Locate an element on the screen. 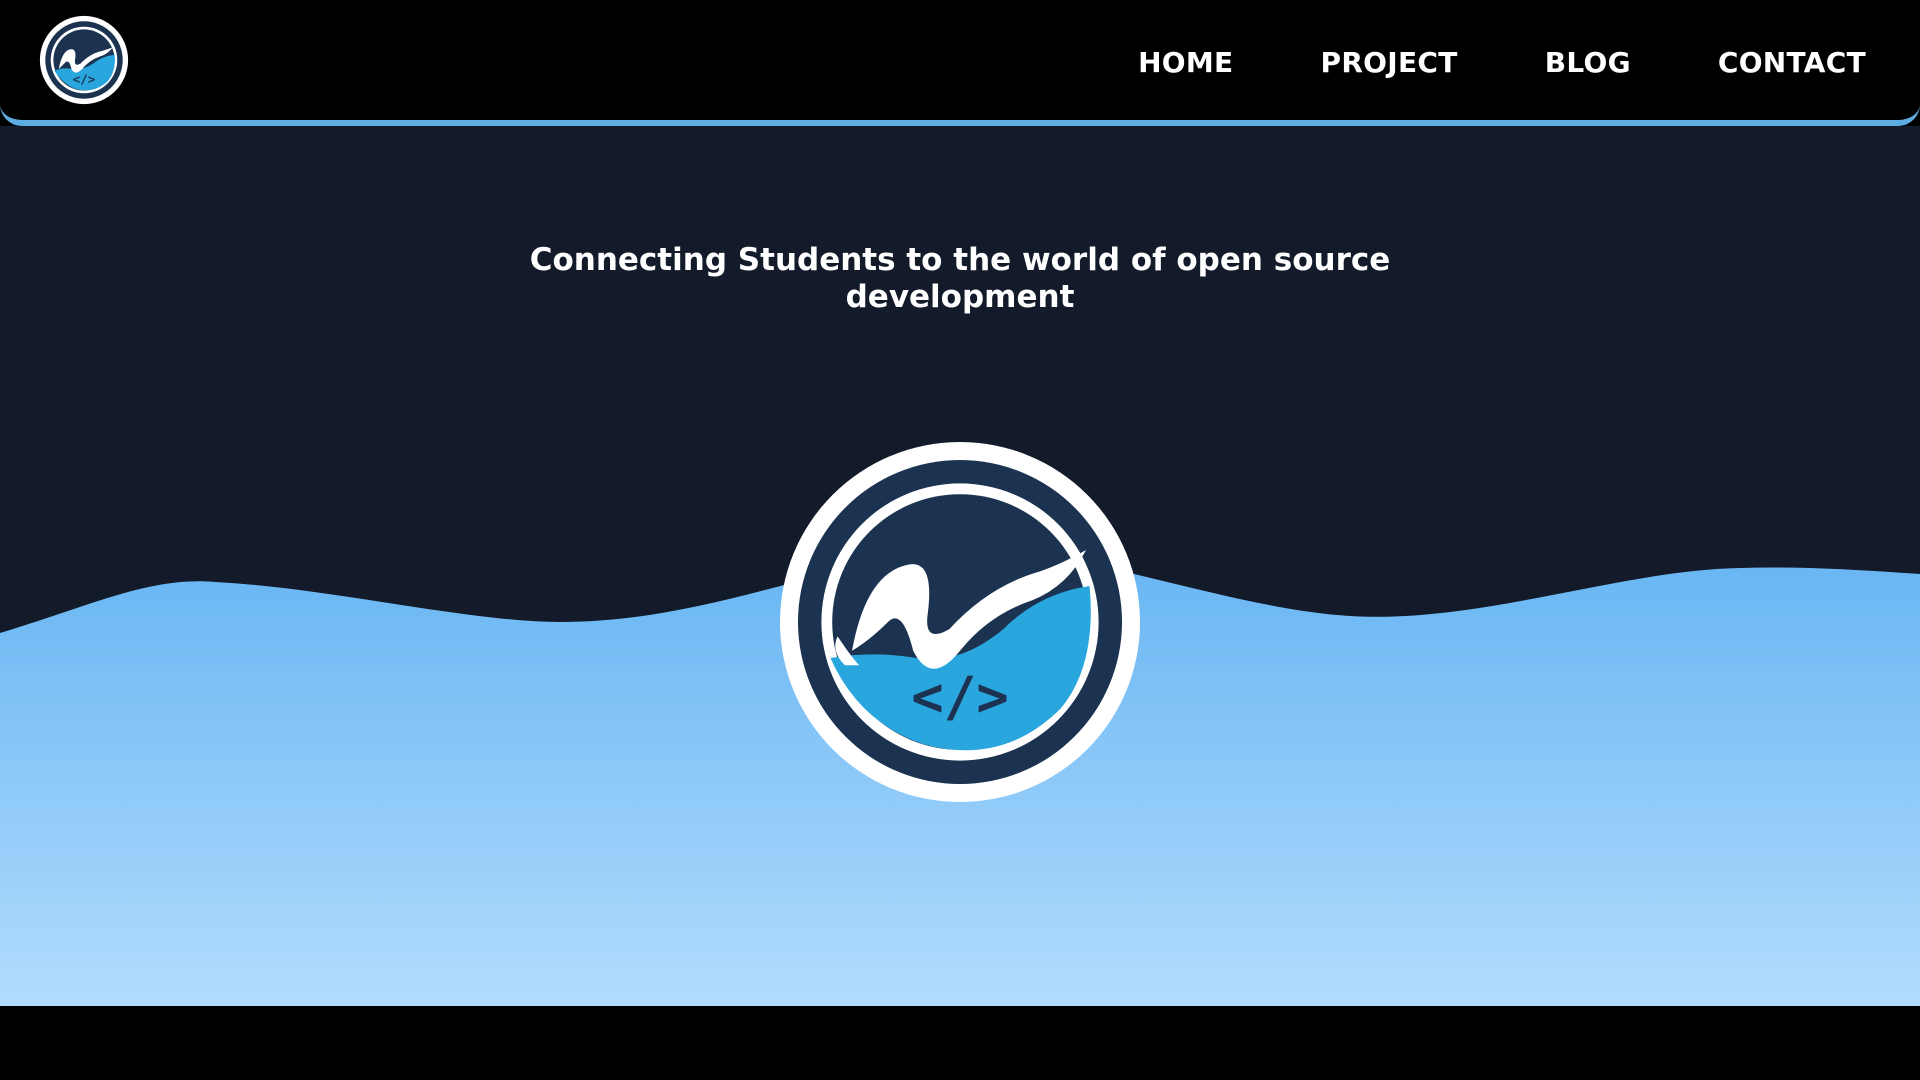  nav-link-home: HOME is located at coordinates (1185, 62).